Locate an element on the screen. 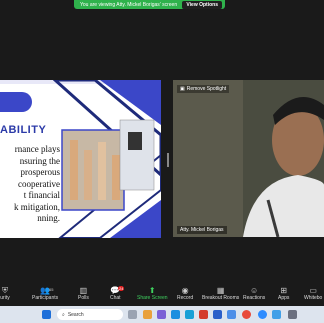 This screenshot has height=323, width=324. reactions-label: Reactions is located at coordinates (254, 298).